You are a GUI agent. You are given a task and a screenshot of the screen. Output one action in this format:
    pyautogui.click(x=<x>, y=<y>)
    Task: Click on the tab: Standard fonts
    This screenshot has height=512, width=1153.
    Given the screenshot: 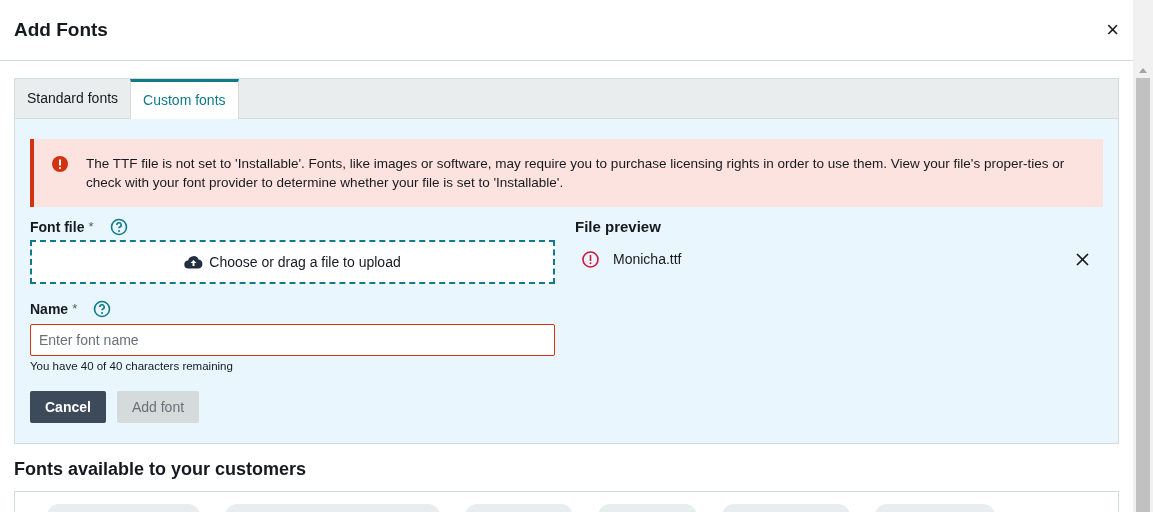 What is the action you would take?
    pyautogui.click(x=73, y=98)
    